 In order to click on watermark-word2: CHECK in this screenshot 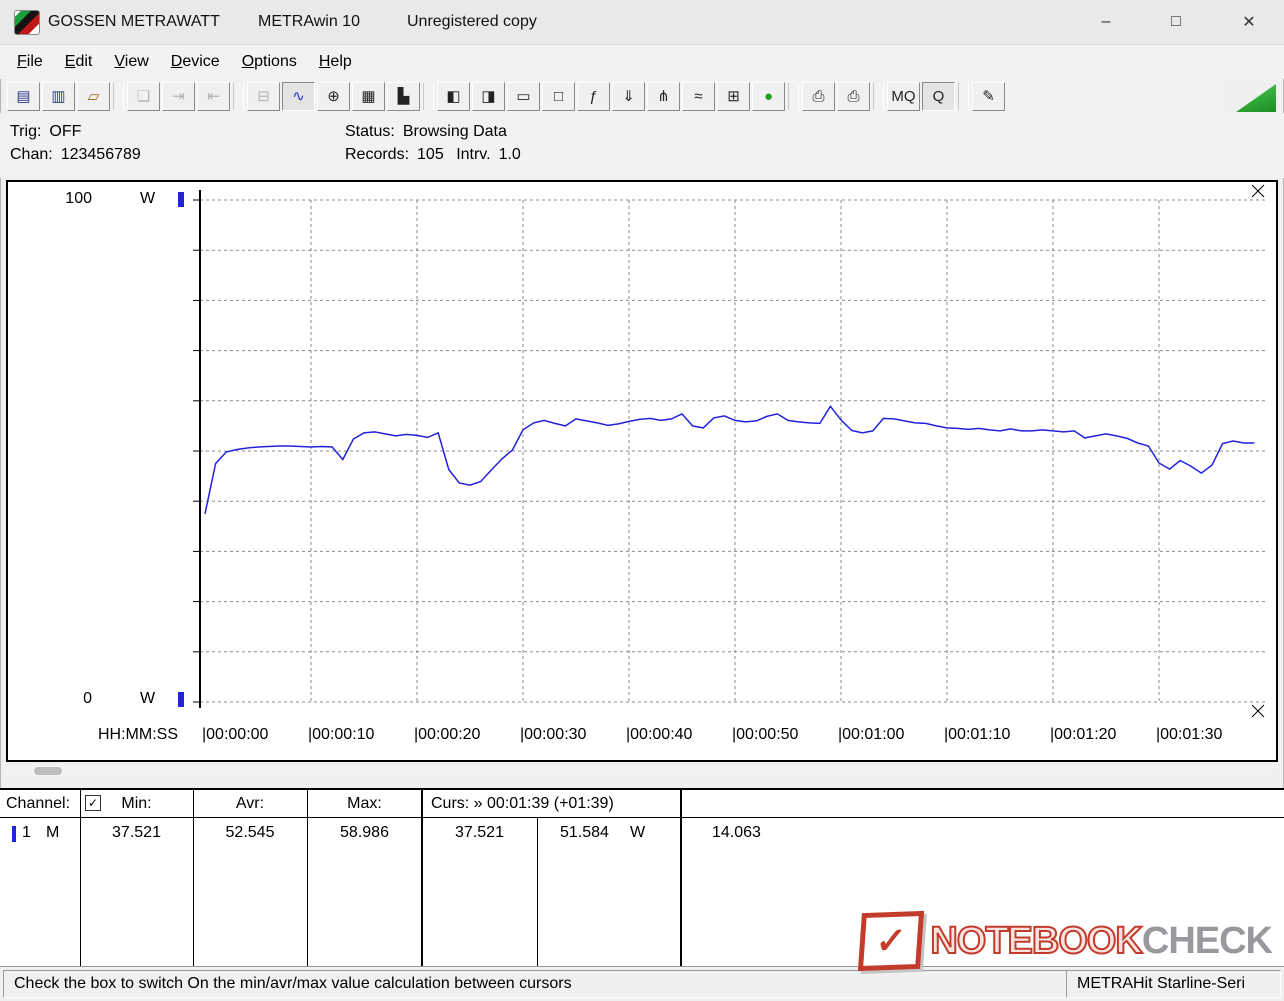, I will do `click(1207, 940)`.